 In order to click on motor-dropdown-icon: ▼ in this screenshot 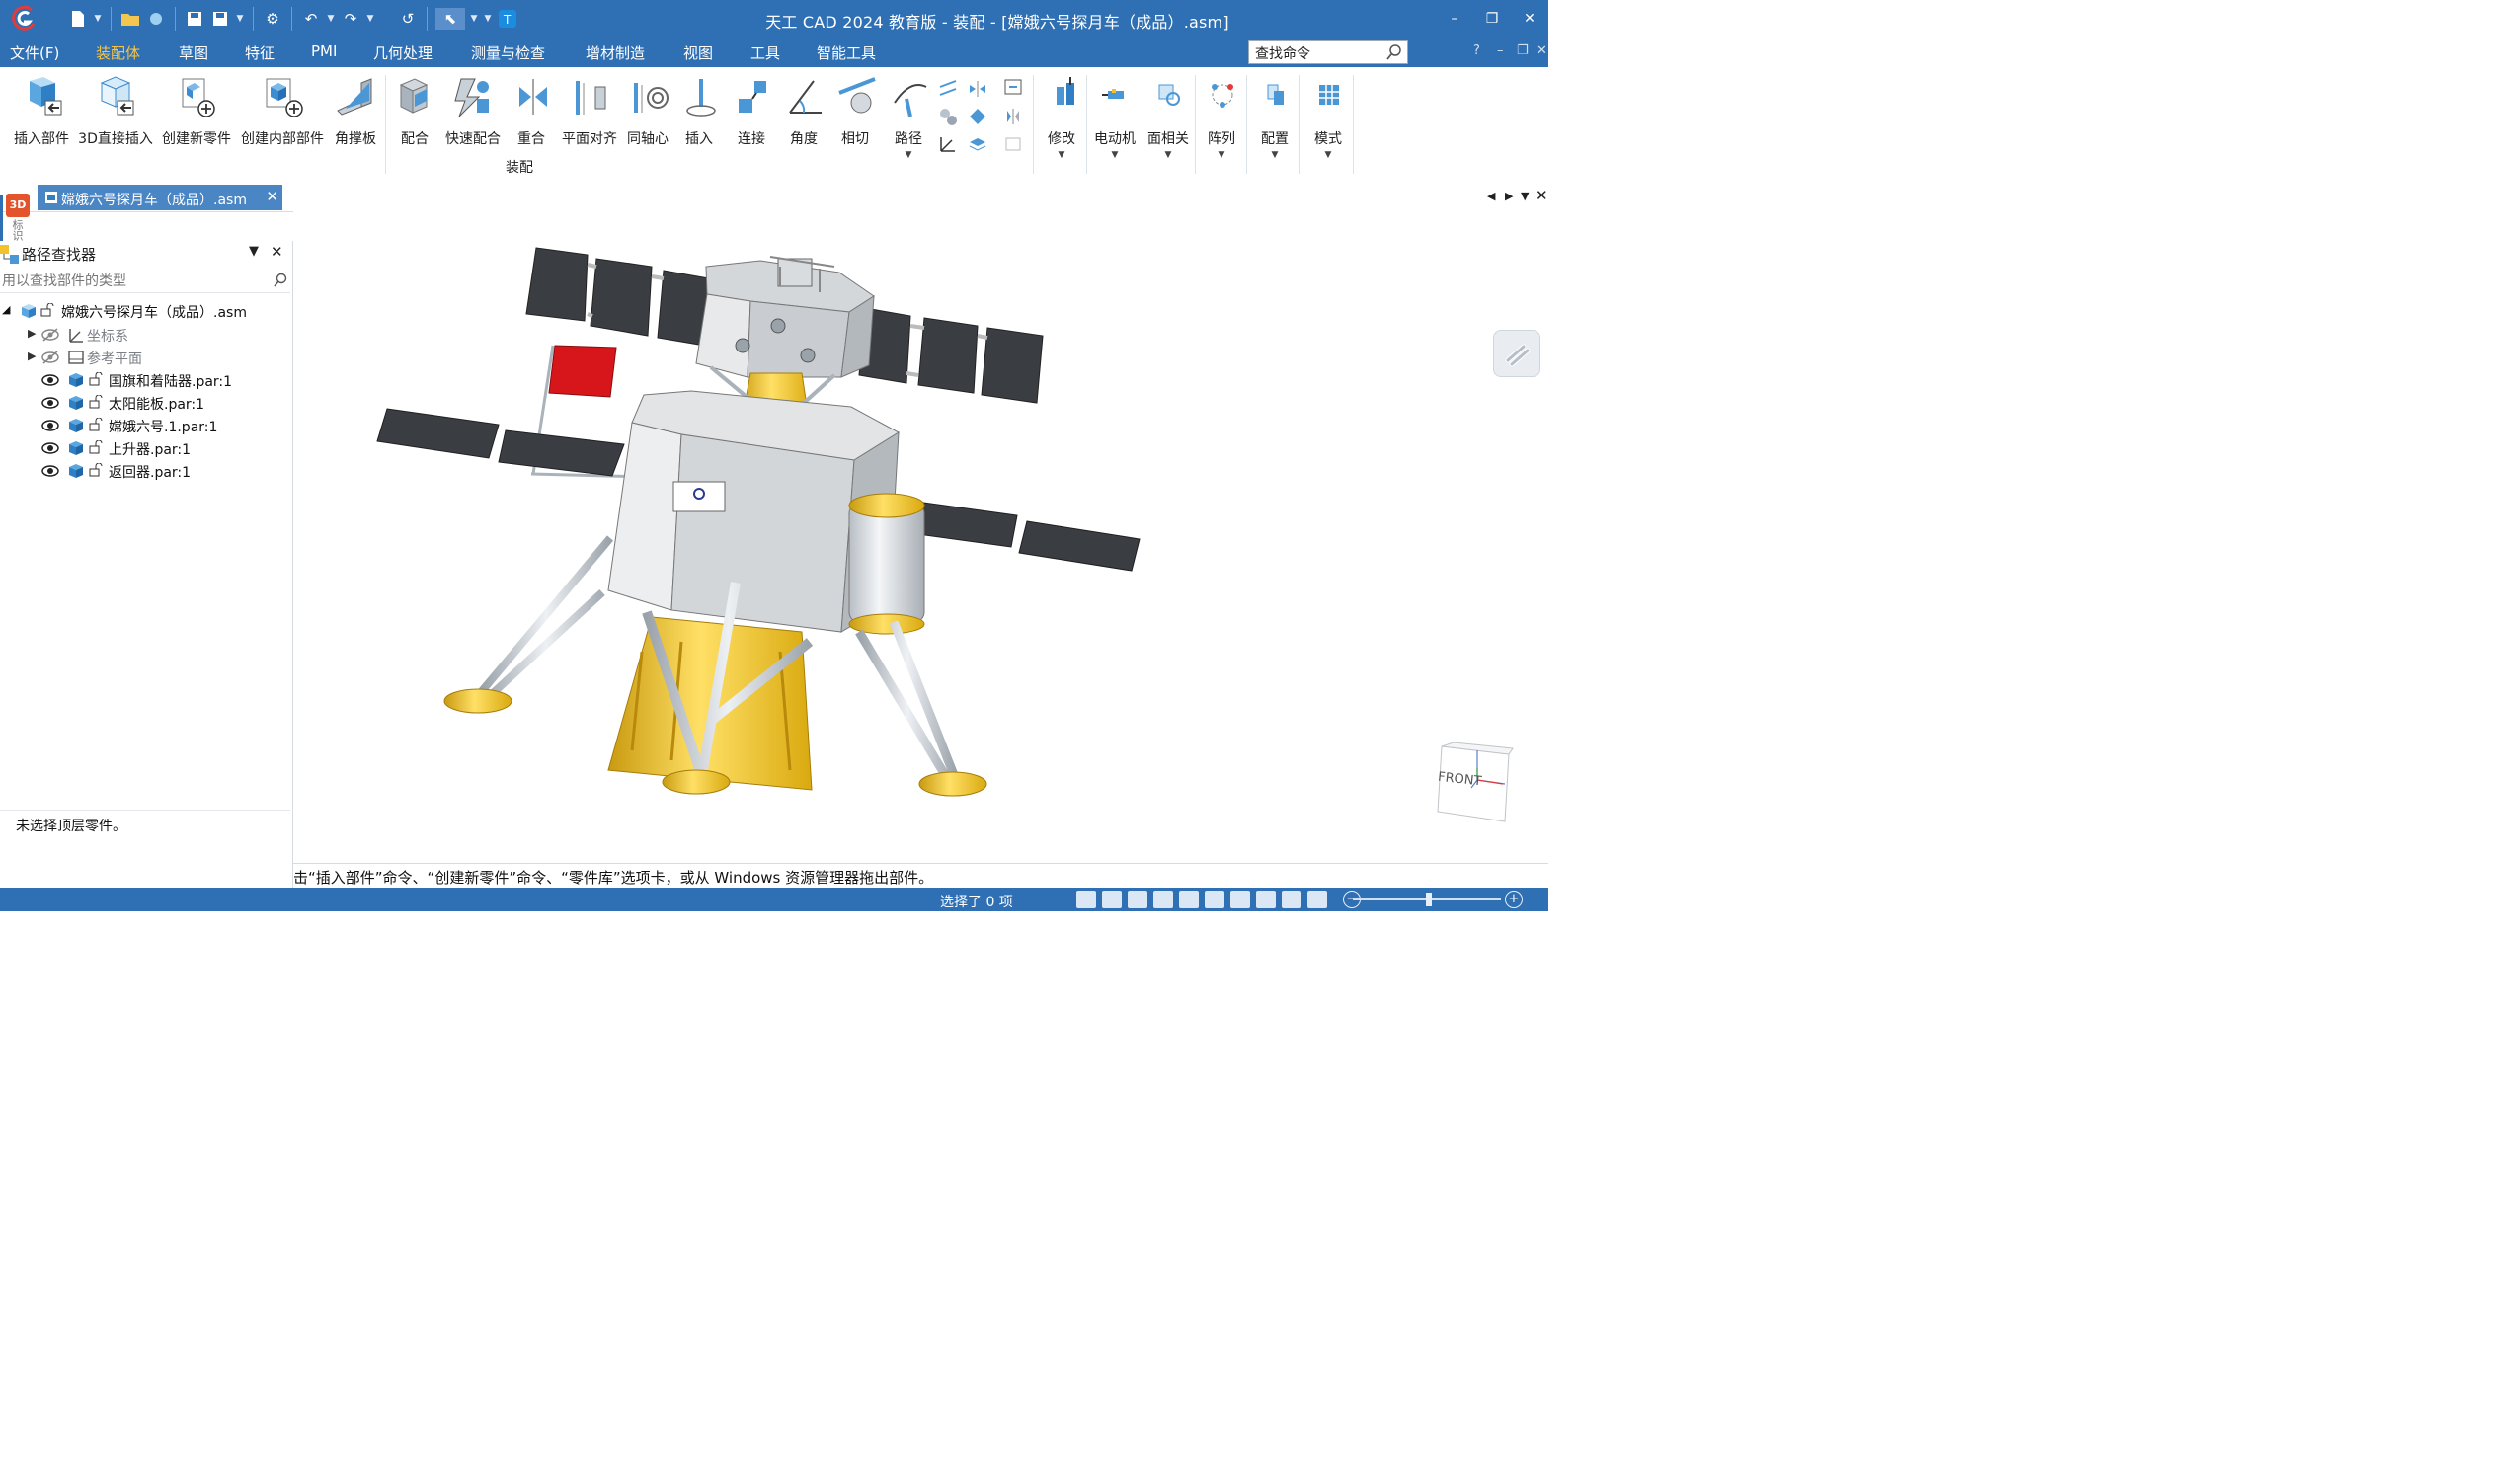, I will do `click(1115, 155)`.